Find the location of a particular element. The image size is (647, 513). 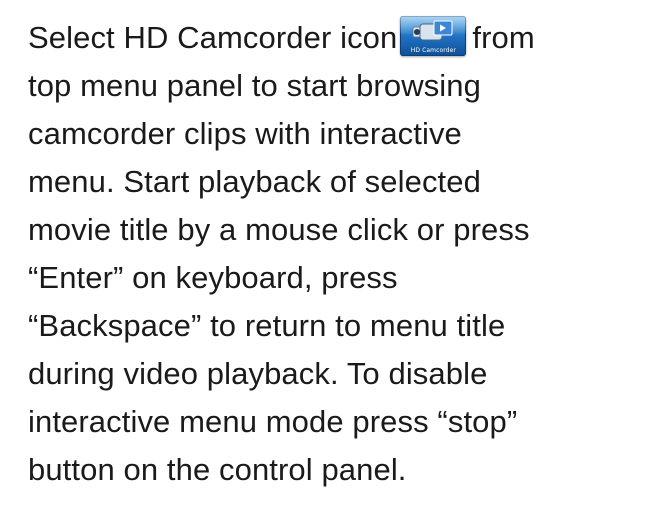

instruction-line-9: interactive menu mode press “stop” is located at coordinates (273, 421).